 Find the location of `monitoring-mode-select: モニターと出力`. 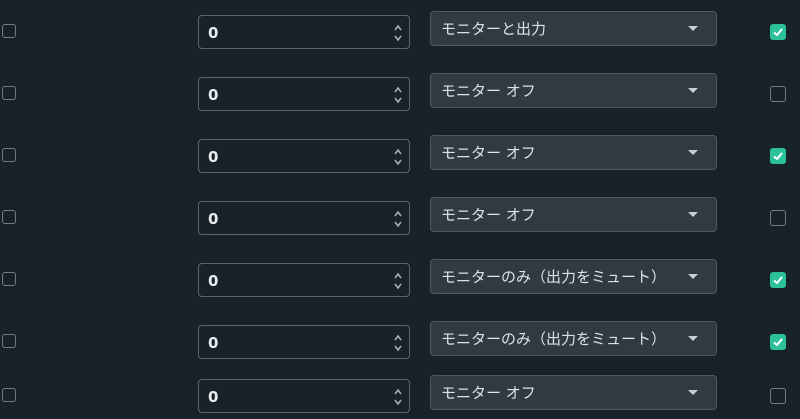

monitoring-mode-select: モニターと出力 is located at coordinates (573, 28).